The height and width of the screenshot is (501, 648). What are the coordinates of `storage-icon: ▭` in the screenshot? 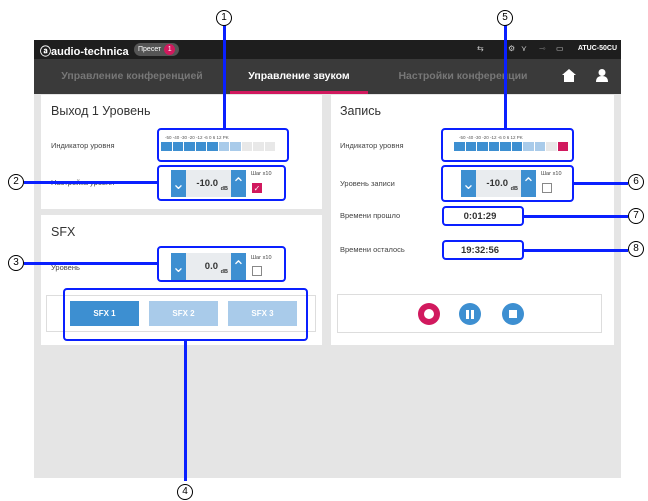 It's located at (560, 48).